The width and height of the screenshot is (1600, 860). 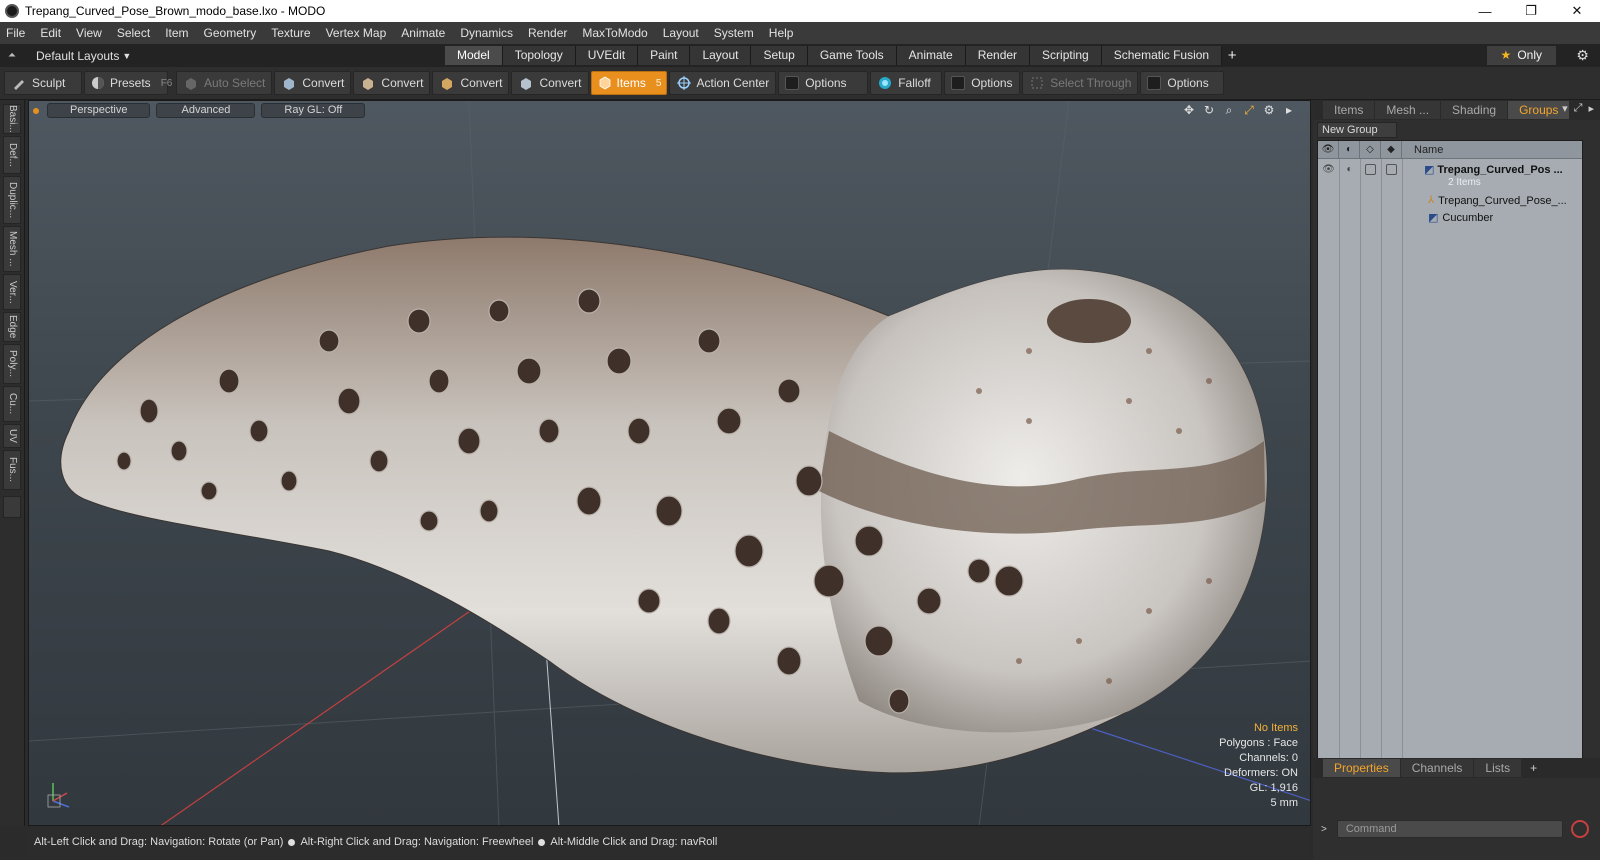 I want to click on tab-render: Render, so click(x=998, y=55).